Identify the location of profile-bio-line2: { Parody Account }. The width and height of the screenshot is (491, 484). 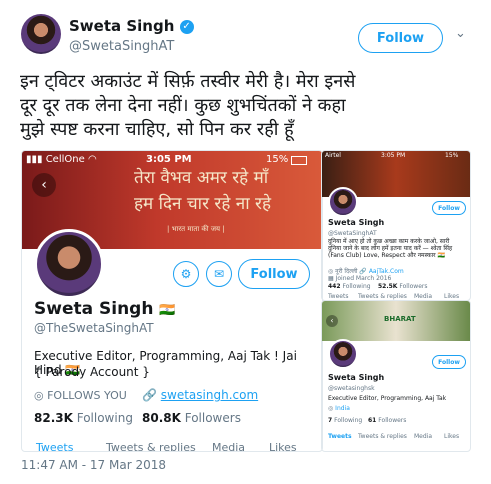
(92, 372).